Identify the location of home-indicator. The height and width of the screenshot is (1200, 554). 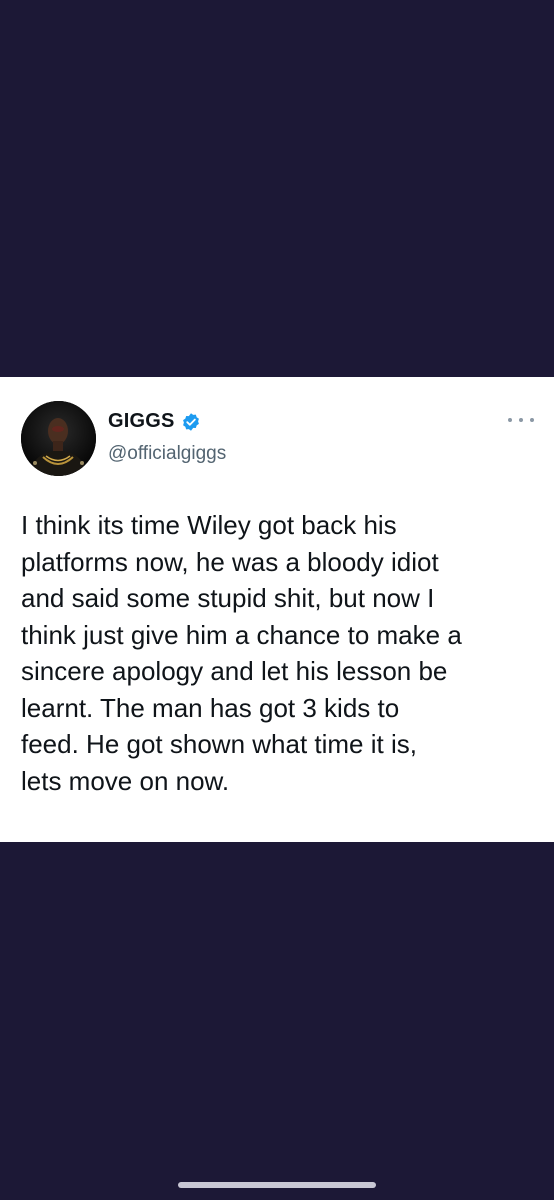
(277, 1185).